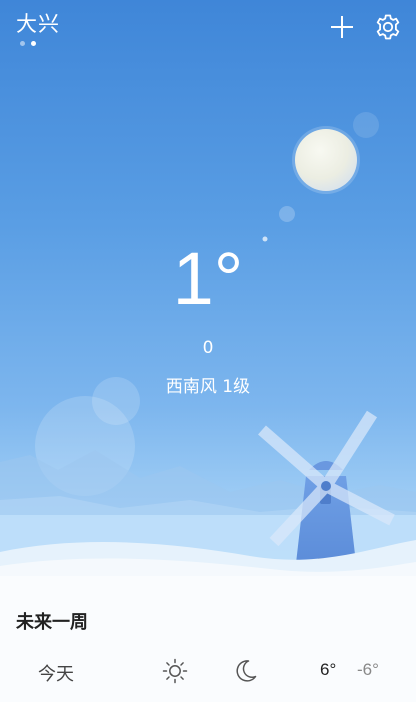 This screenshot has height=702, width=416. I want to click on low-temperature: -6°, so click(368, 669).